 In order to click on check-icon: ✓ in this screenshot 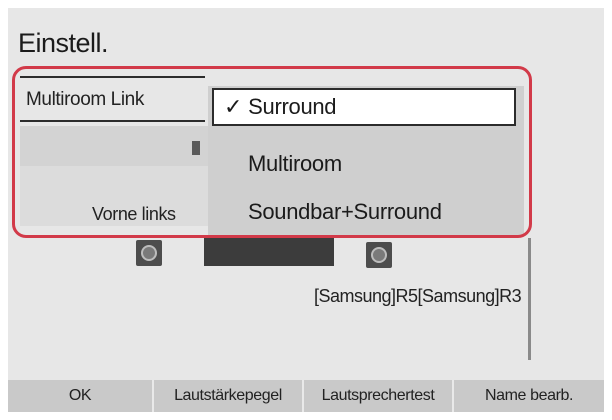, I will do `click(233, 106)`.